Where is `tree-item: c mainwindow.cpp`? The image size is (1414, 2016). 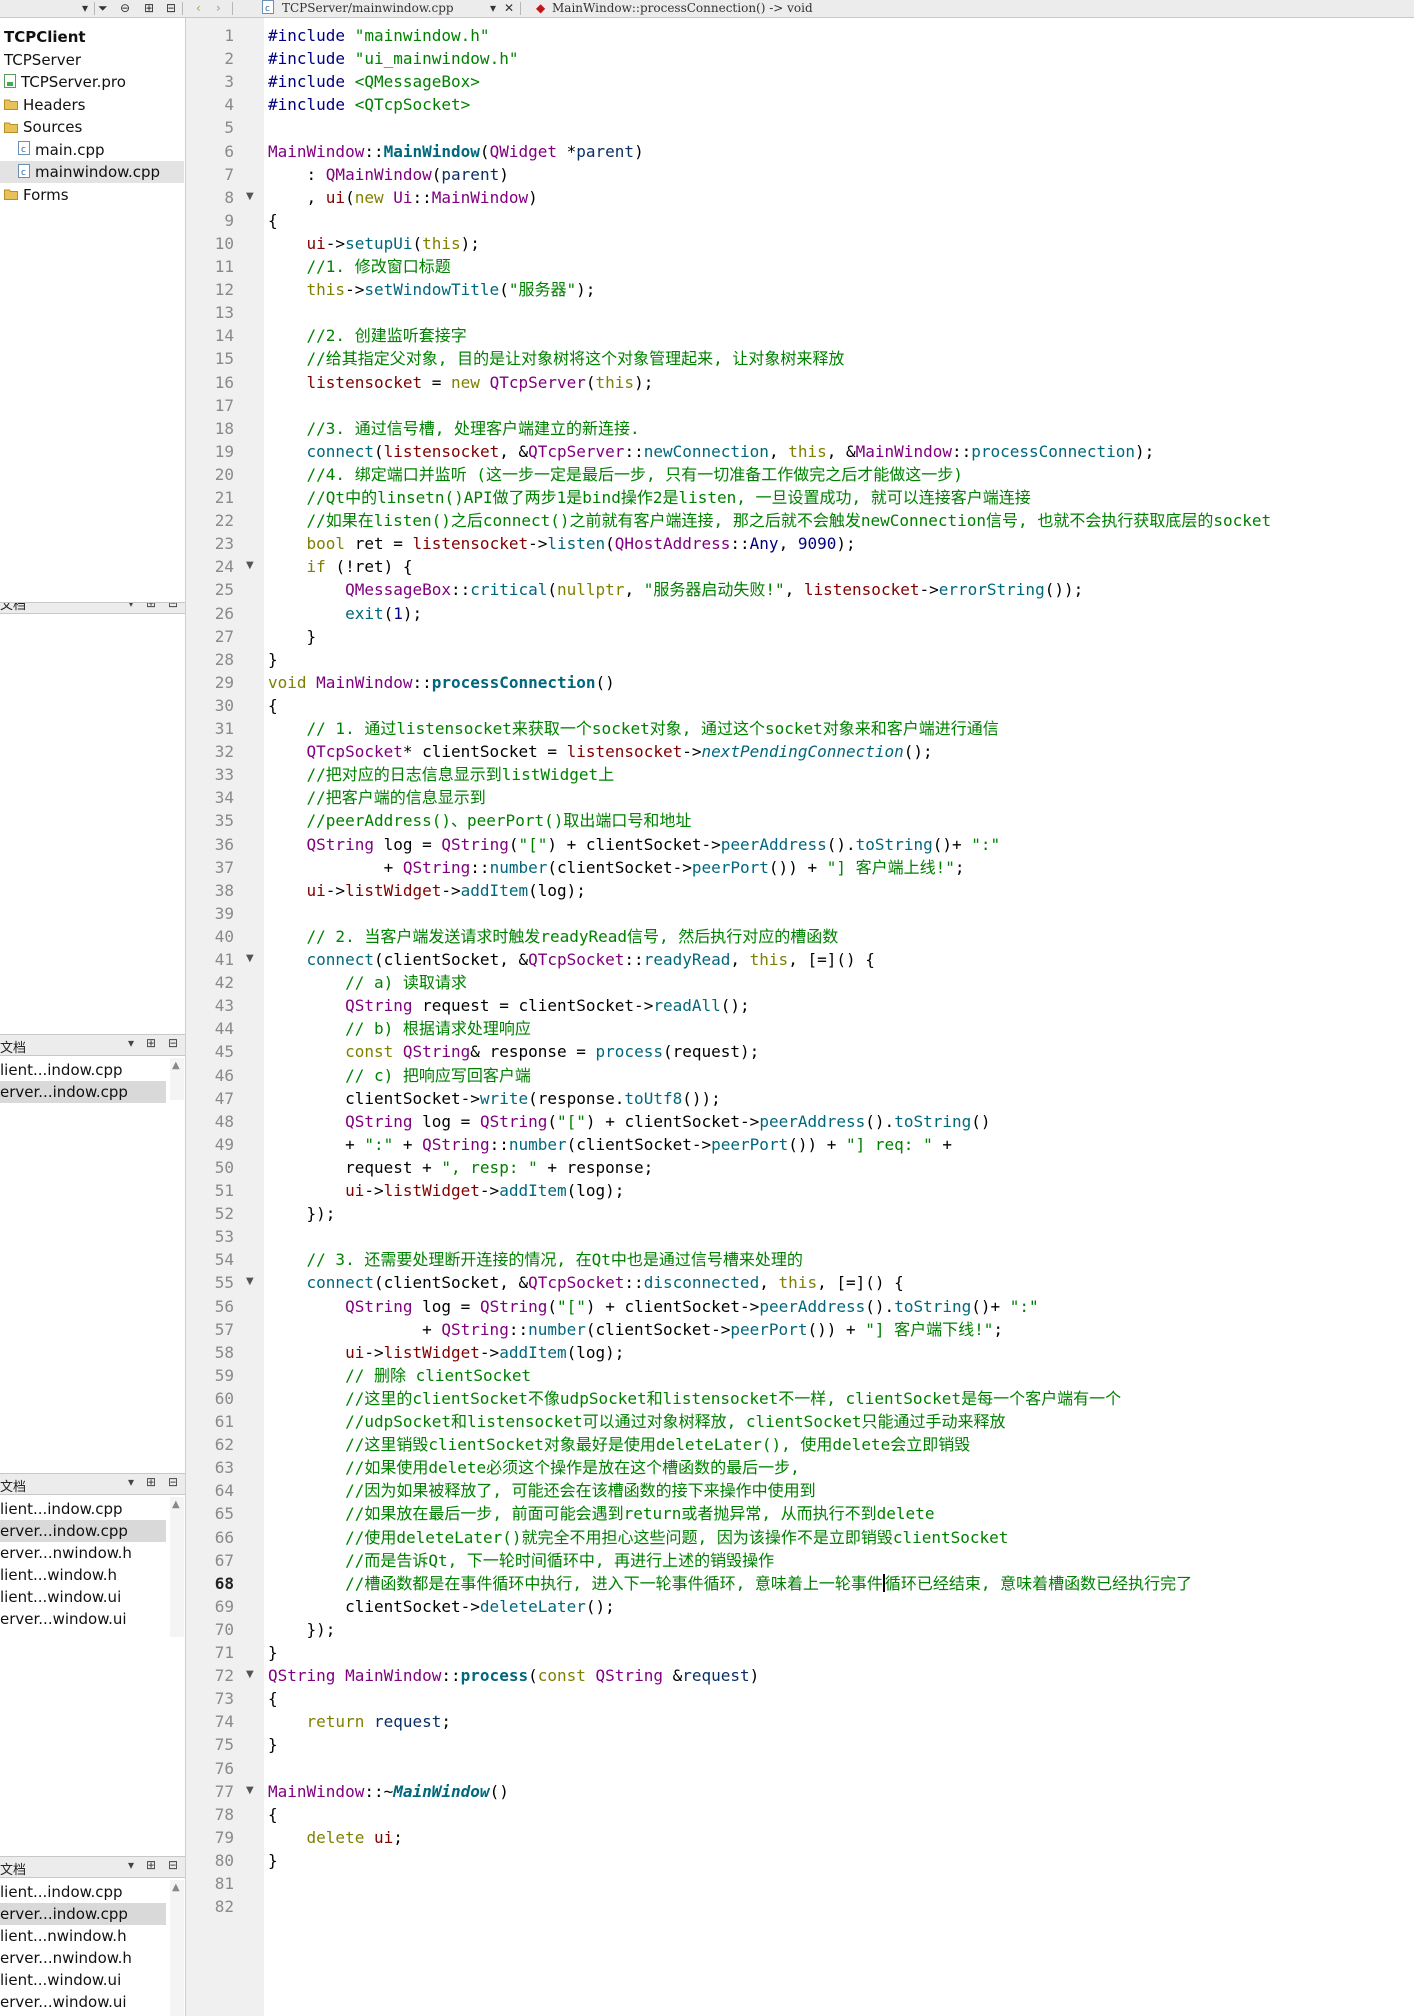
tree-item: c mainwindow.cpp is located at coordinates (92, 172).